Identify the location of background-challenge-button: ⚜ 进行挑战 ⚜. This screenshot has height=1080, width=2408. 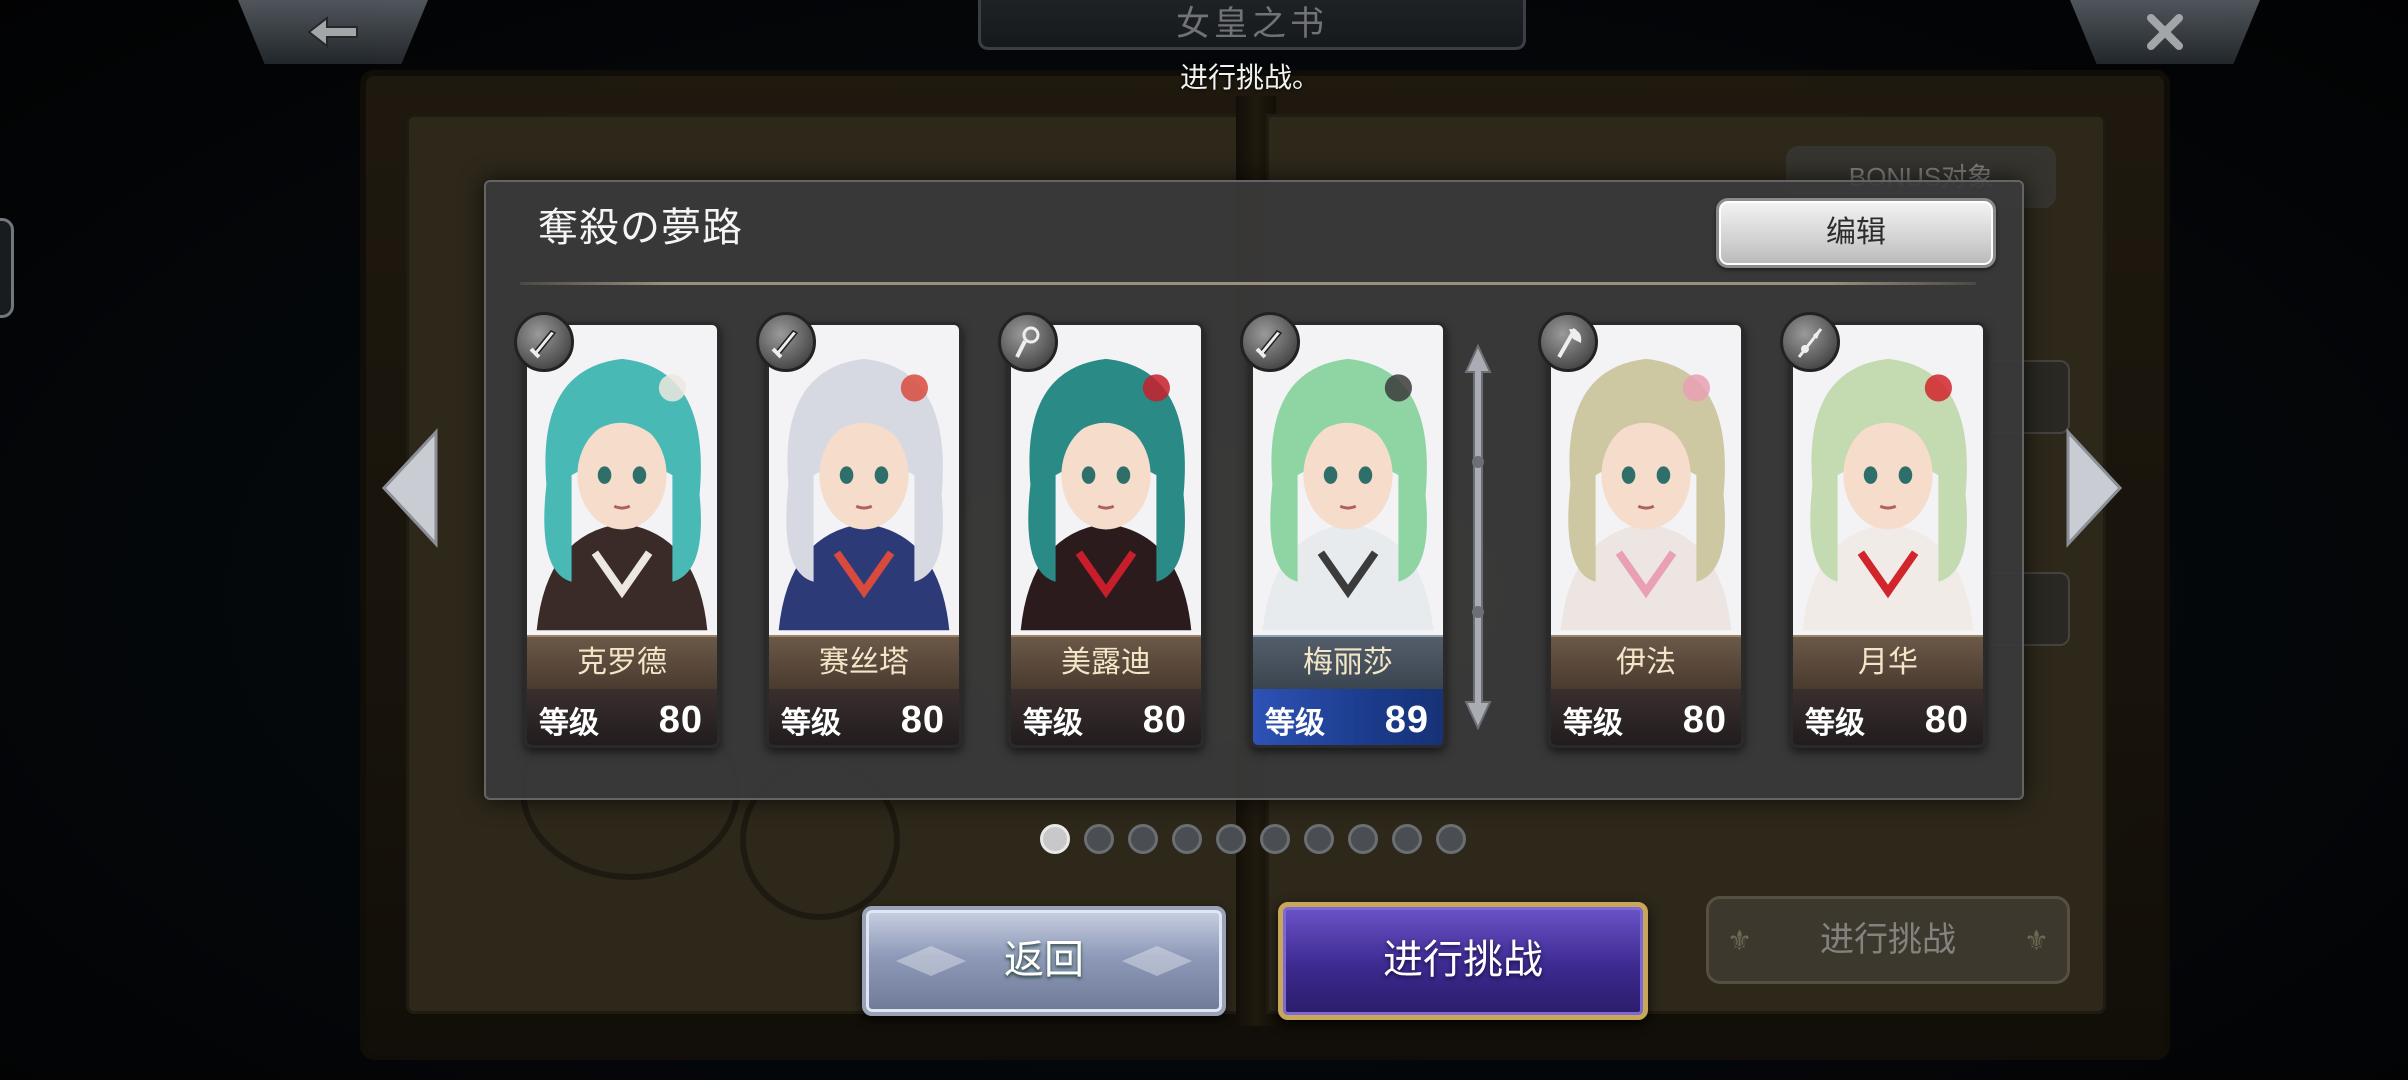
(1888, 940).